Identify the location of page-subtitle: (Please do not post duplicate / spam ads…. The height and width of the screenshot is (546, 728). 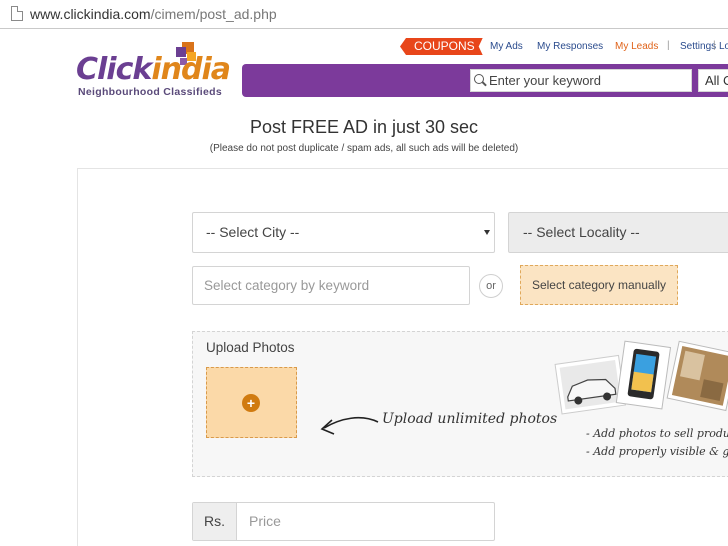
(364, 148).